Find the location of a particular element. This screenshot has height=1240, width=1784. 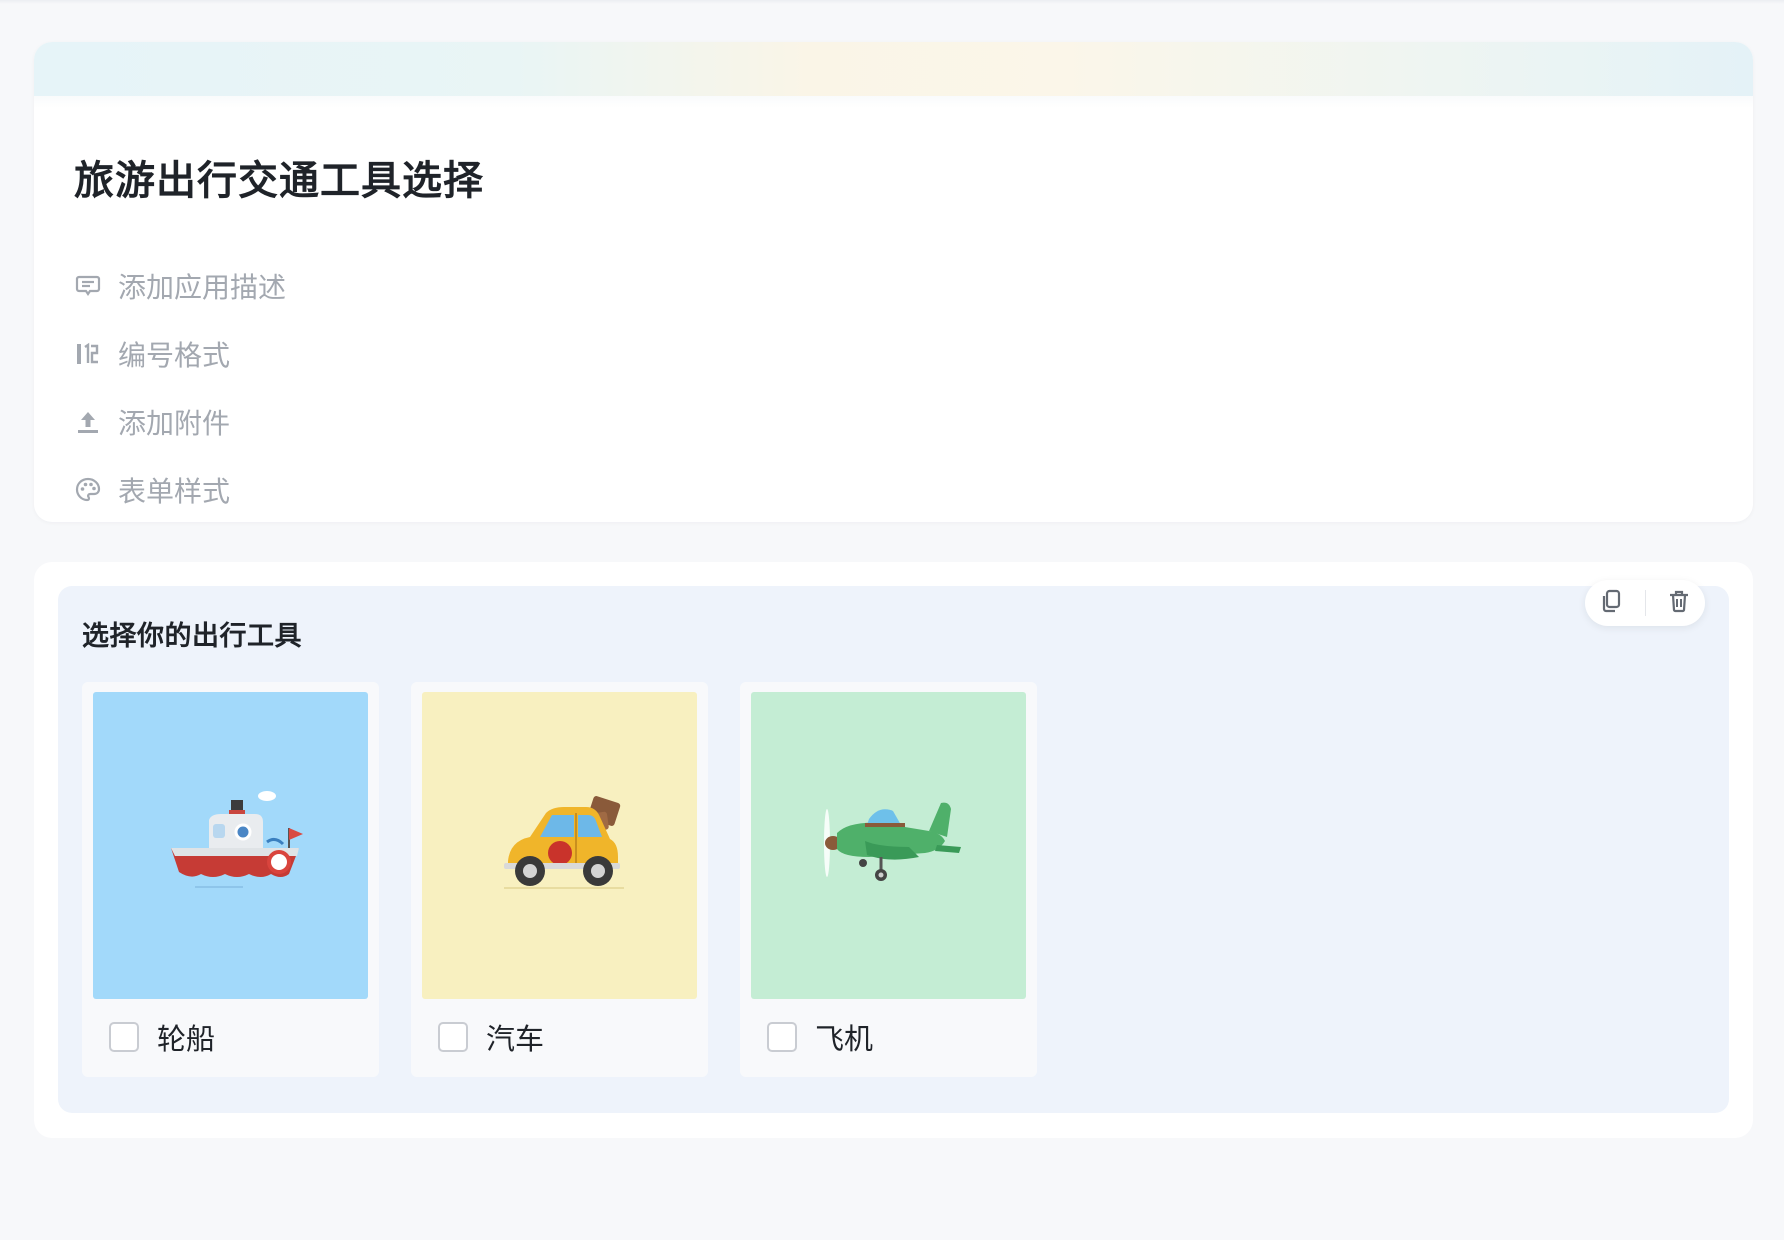

upload-icon is located at coordinates (88, 422).